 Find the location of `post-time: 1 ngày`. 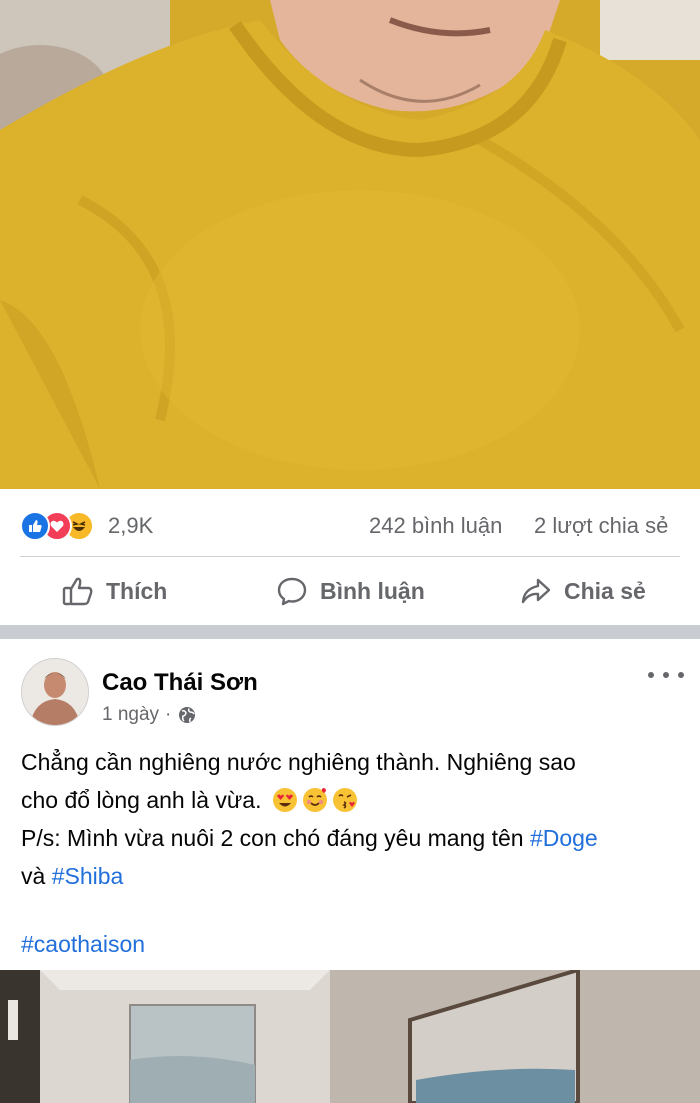

post-time: 1 ngày is located at coordinates (130, 715).